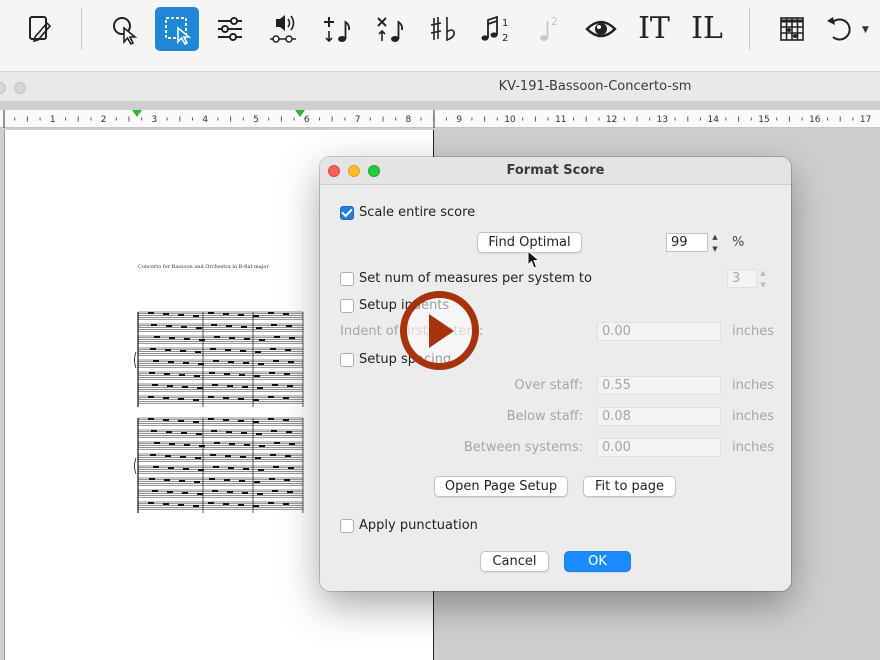 Image resolution: width=880 pixels, height=660 pixels. What do you see at coordinates (555, 171) in the screenshot?
I see `dialog-titlebar: Format Score` at bounding box center [555, 171].